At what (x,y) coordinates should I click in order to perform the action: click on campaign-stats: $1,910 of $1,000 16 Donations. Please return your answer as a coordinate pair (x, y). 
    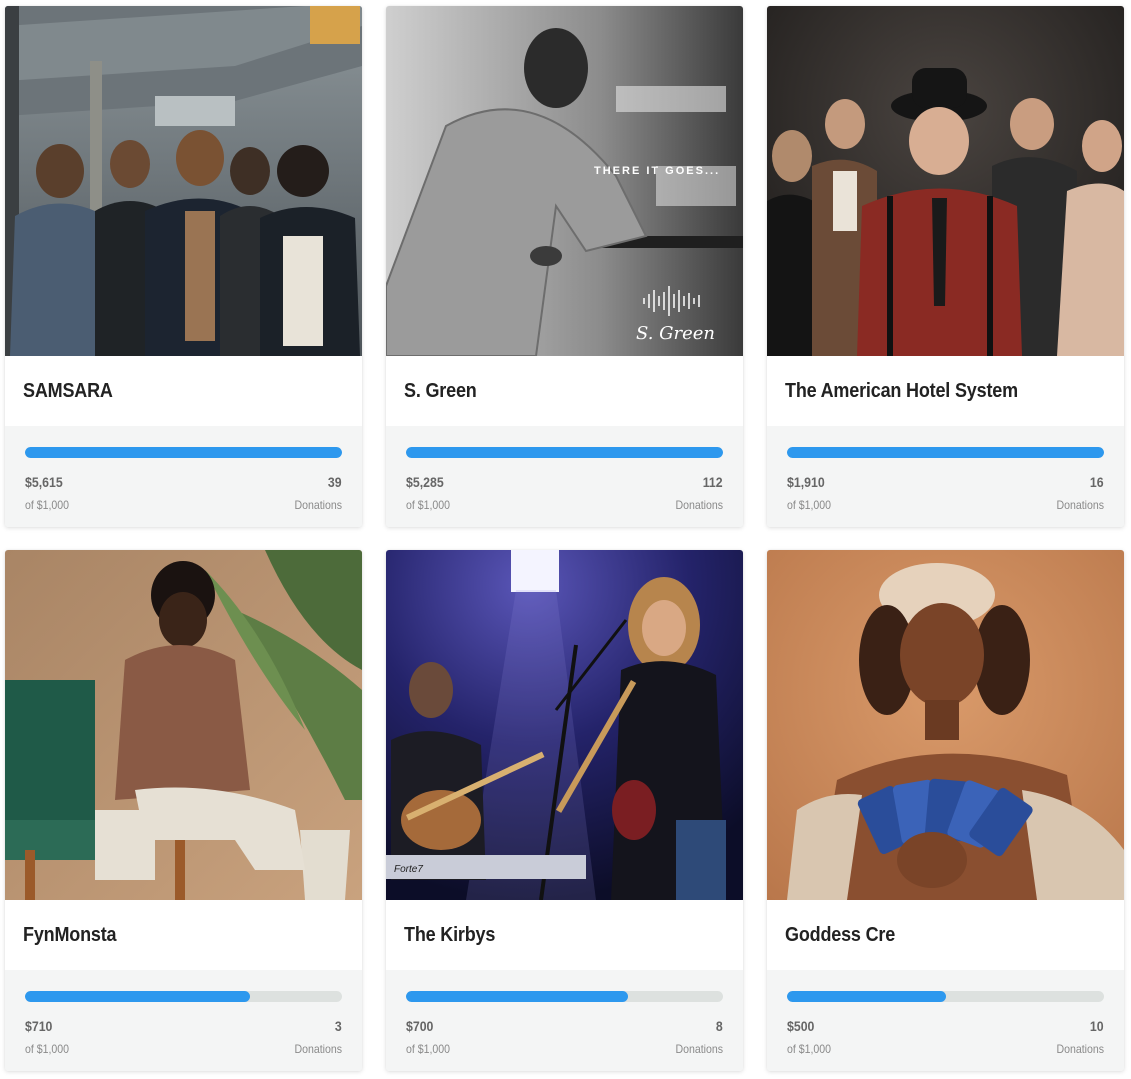
    Looking at the image, I should click on (945, 476).